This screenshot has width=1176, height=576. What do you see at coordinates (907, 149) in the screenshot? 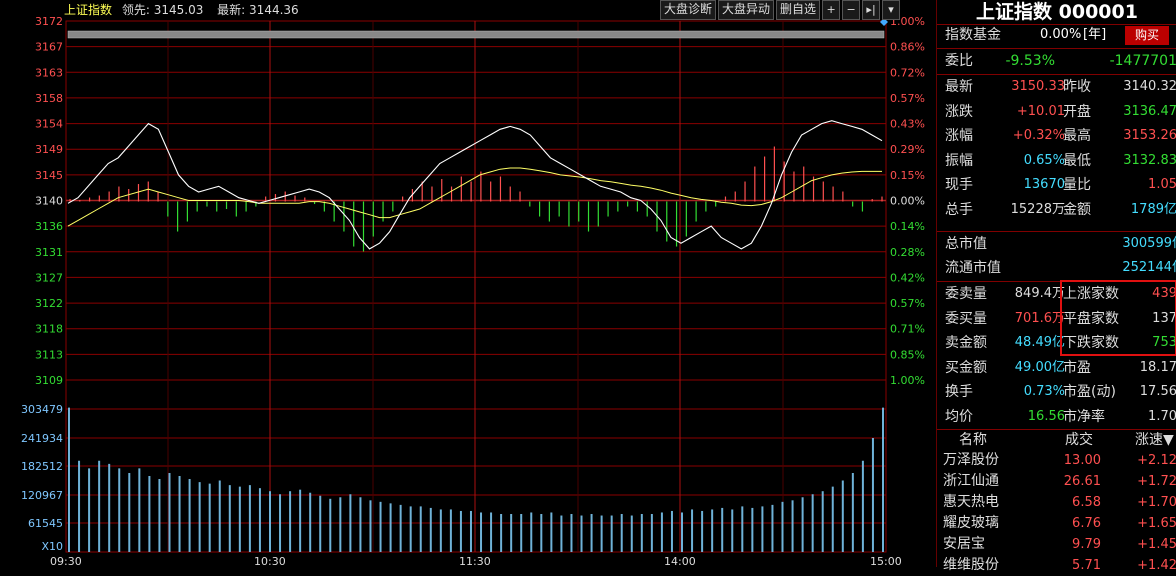
I see `percent-tick-label: 0.29%` at bounding box center [907, 149].